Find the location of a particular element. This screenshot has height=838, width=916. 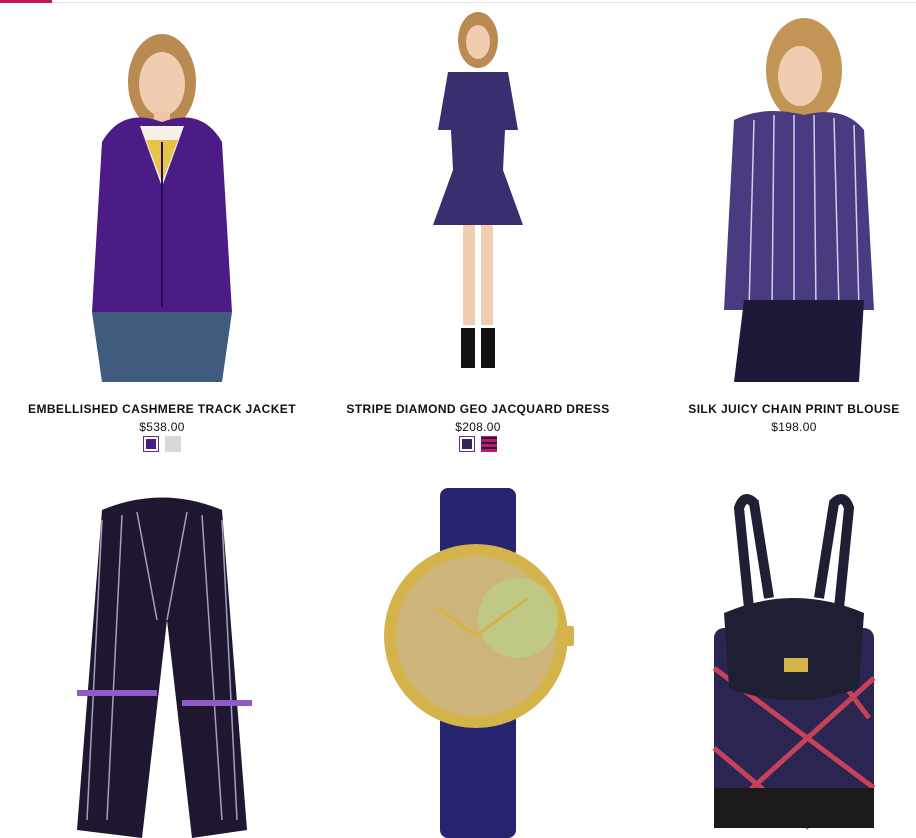

product-image-watch is located at coordinates (478, 663).